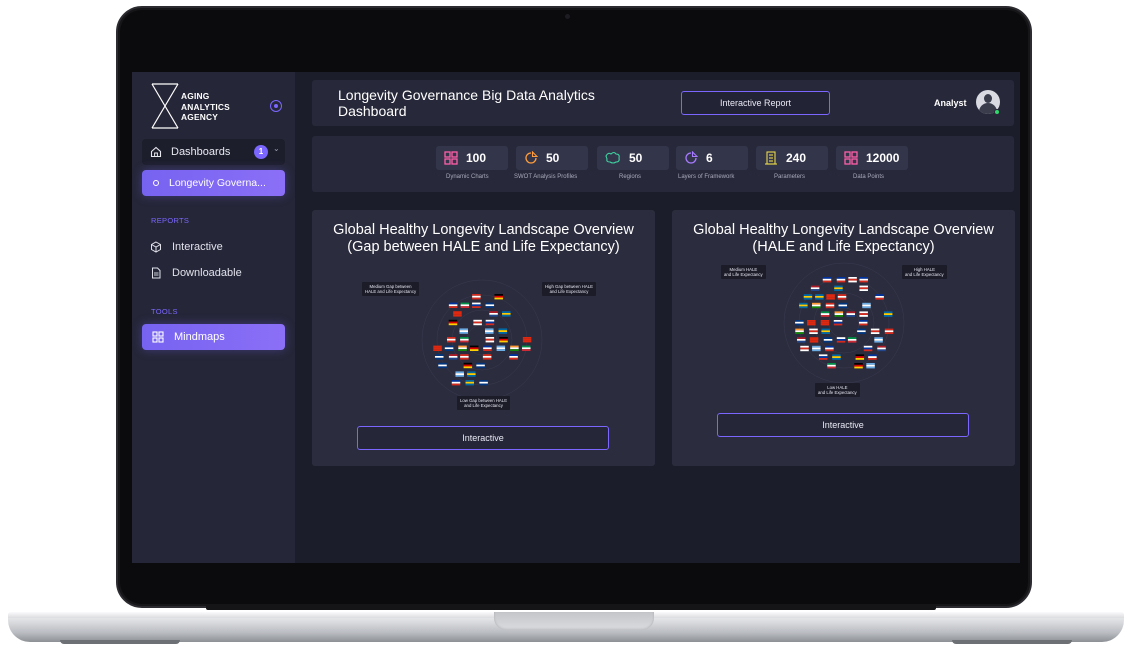 The image size is (1132, 654). Describe the element at coordinates (220, 108) in the screenshot. I see `brand-logo: AGING ANALYTICS AGENCY` at that location.